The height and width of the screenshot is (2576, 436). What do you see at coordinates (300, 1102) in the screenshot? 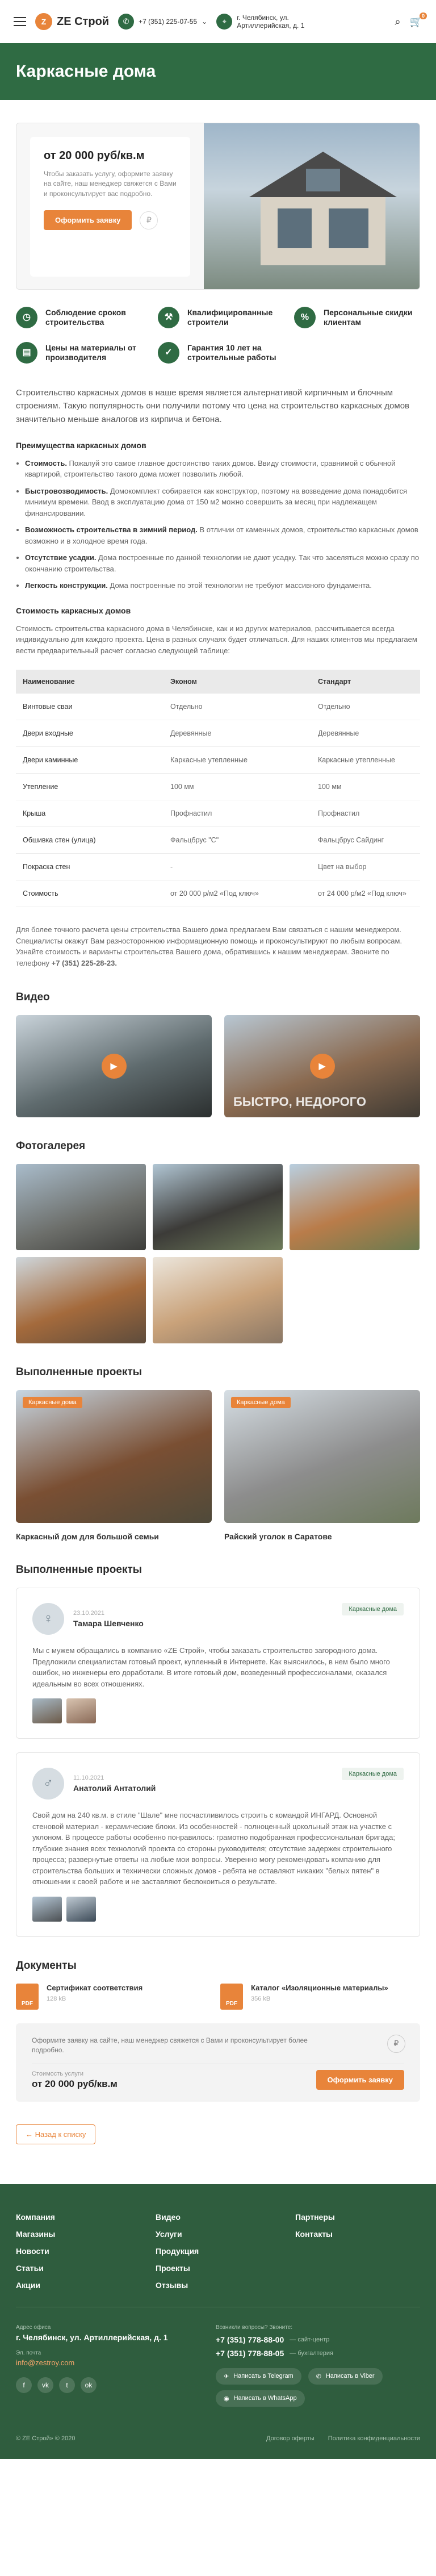
I see `video-caption: БЫСТРО, НЕДОРОГО` at bounding box center [300, 1102].